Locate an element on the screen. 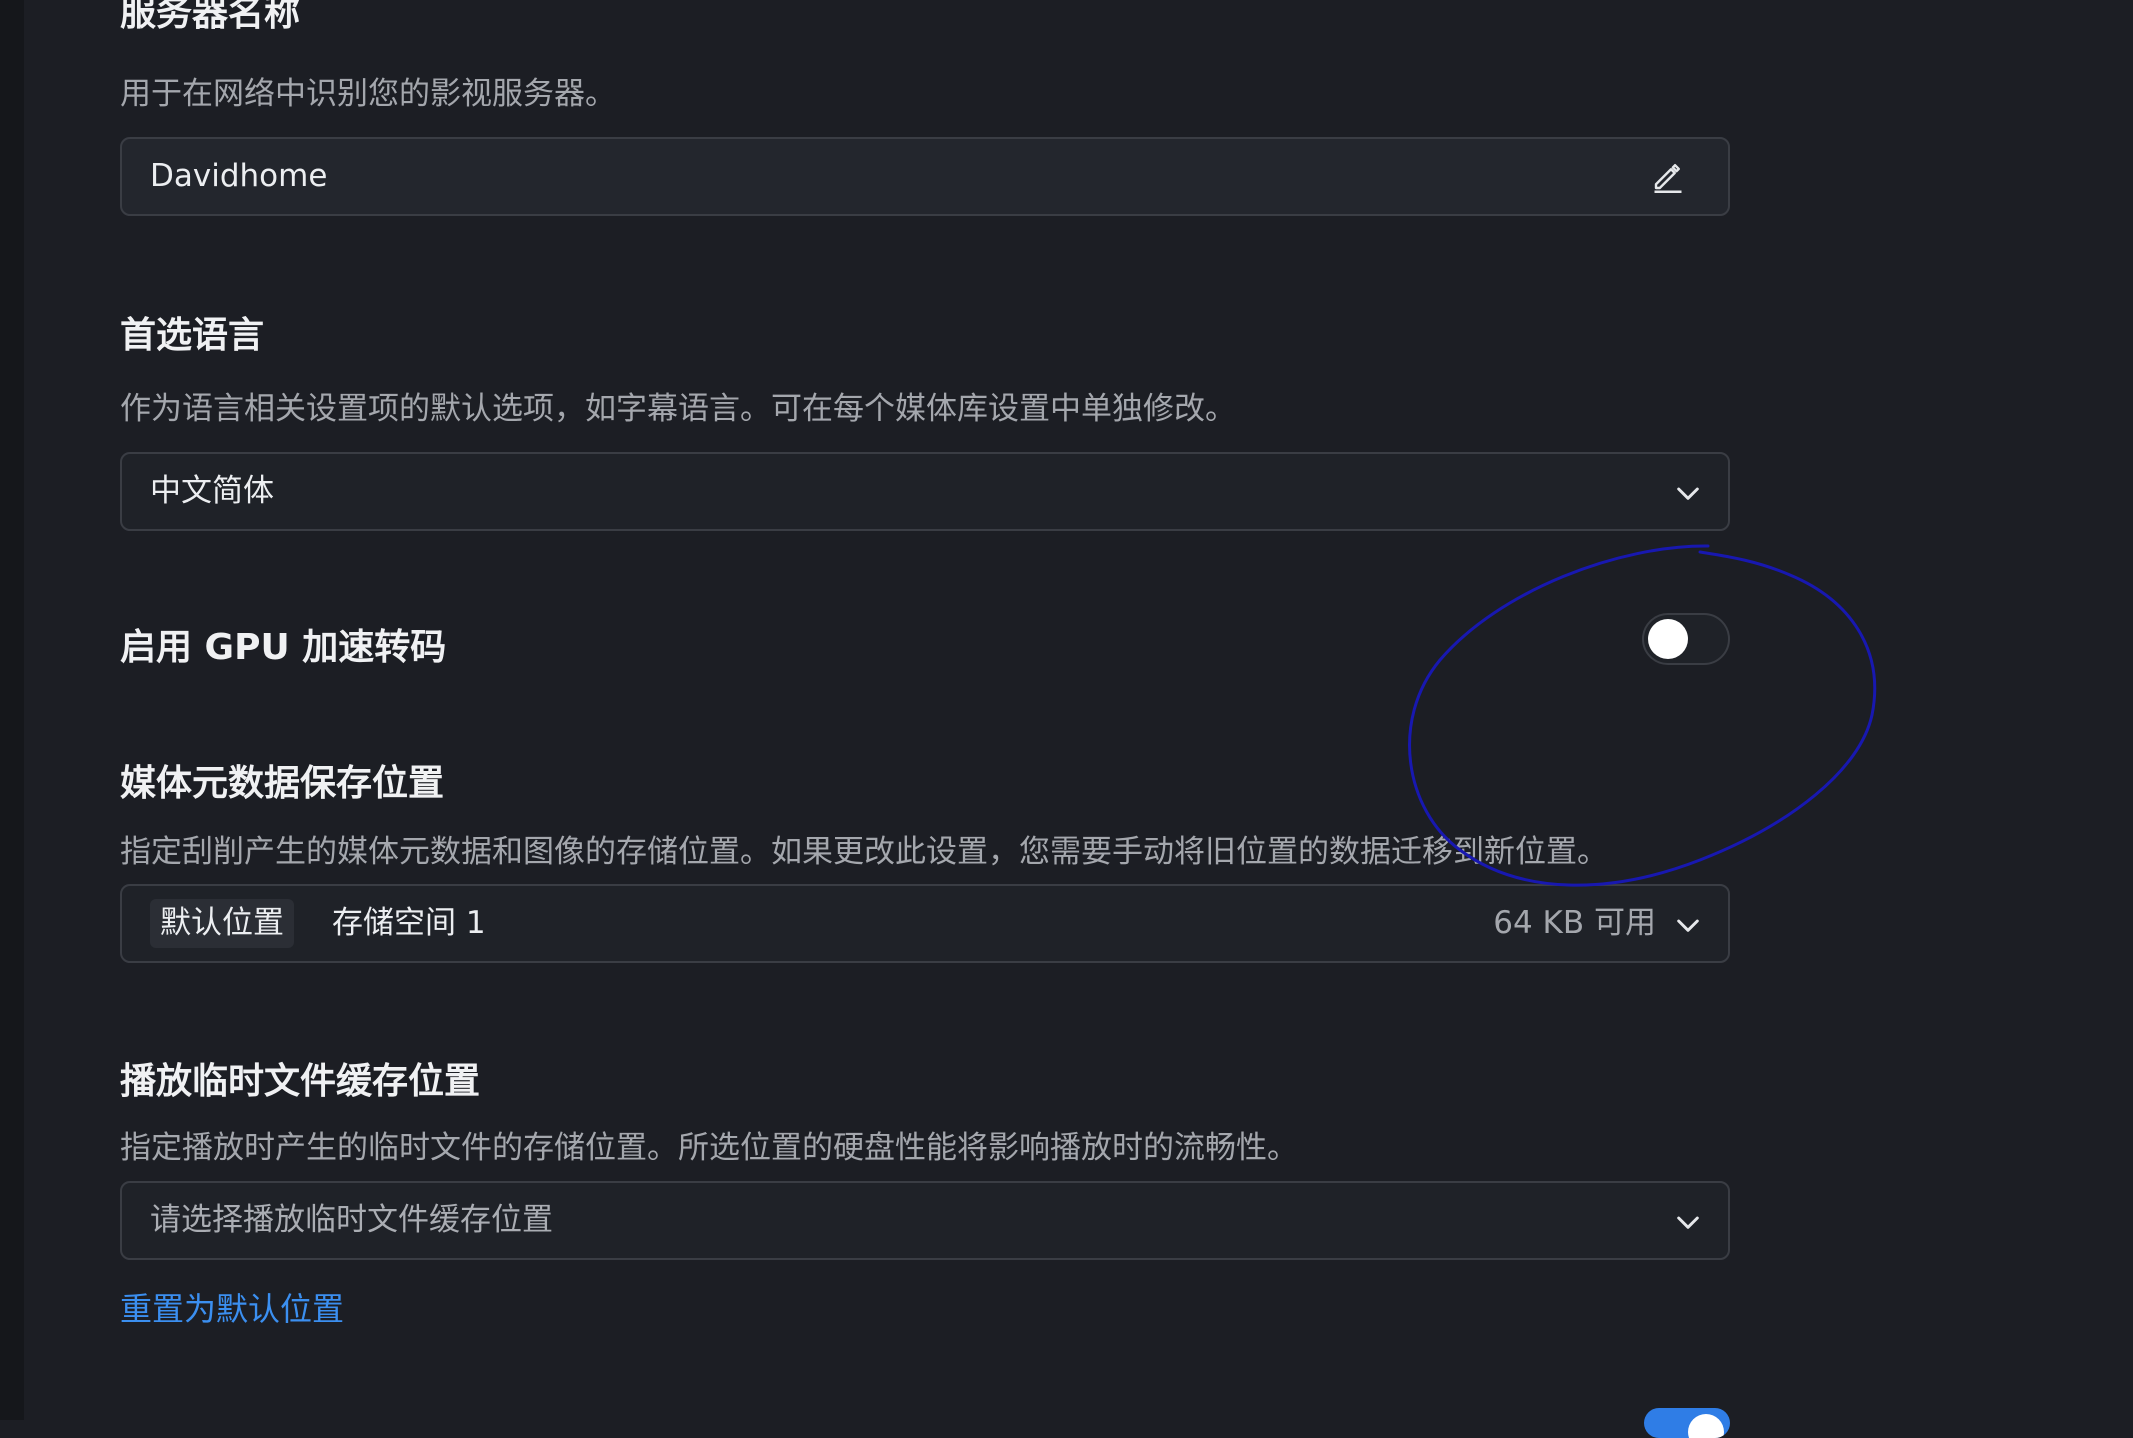 This screenshot has height=1438, width=2133. playback-cache-select: 请选择播放临时文件缓存位置 is located at coordinates (925, 1220).